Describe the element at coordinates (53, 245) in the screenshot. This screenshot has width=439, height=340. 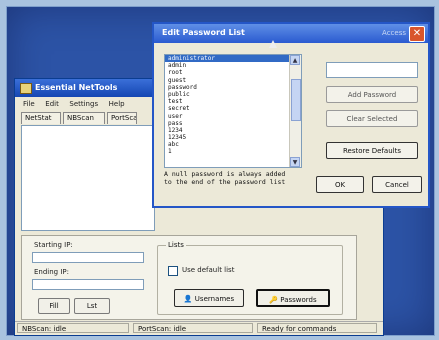
I see `starting-ip-label: Starting IP:` at that location.